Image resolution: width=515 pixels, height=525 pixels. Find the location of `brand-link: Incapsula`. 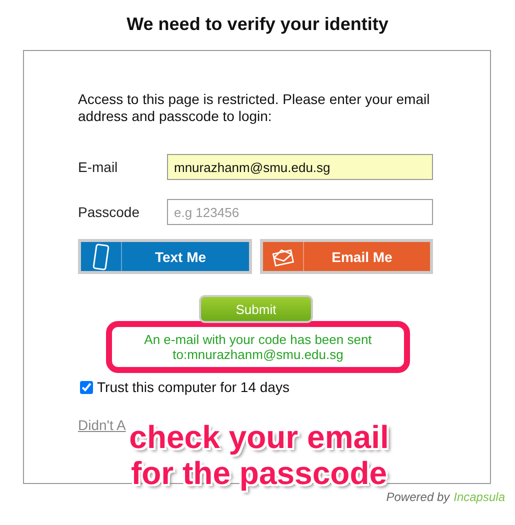

brand-link: Incapsula is located at coordinates (479, 497).